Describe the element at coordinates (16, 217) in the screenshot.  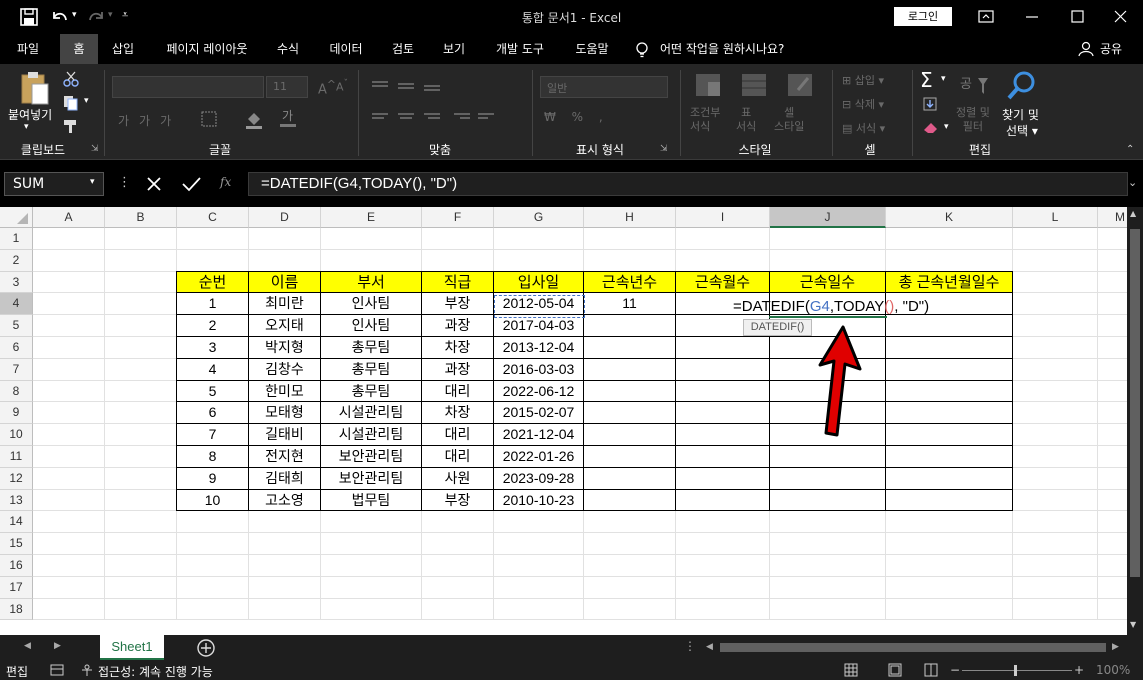
I see `select-all-corner` at that location.